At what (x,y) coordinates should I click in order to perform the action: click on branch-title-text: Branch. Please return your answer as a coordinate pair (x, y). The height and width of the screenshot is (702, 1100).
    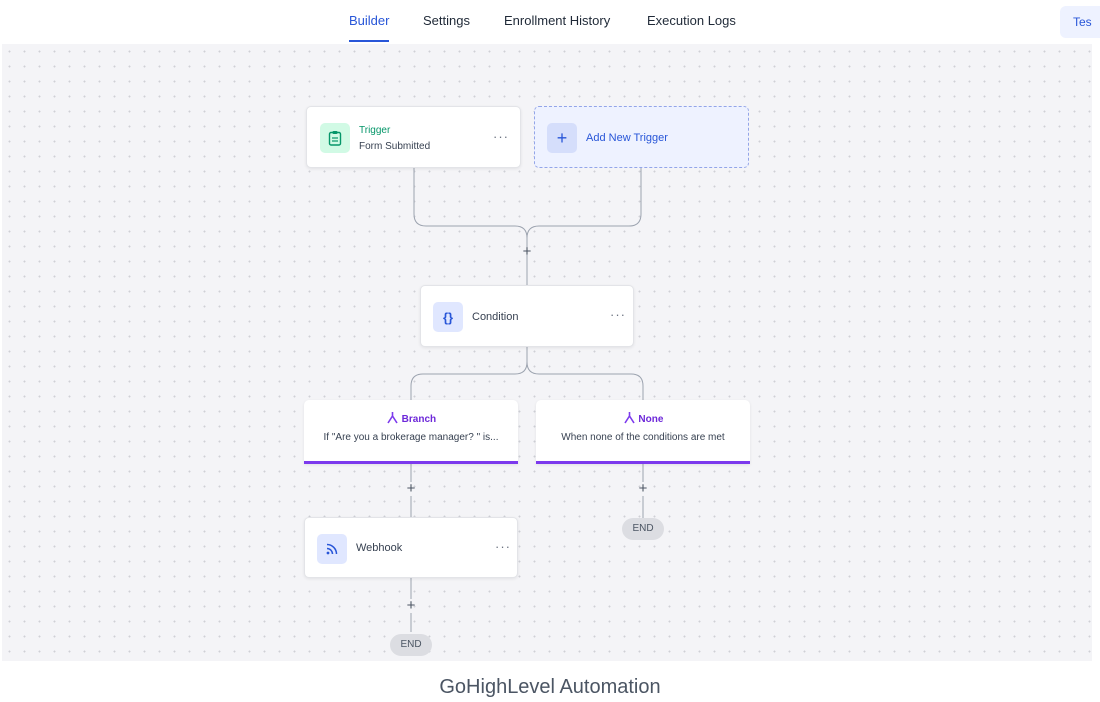
    Looking at the image, I should click on (419, 419).